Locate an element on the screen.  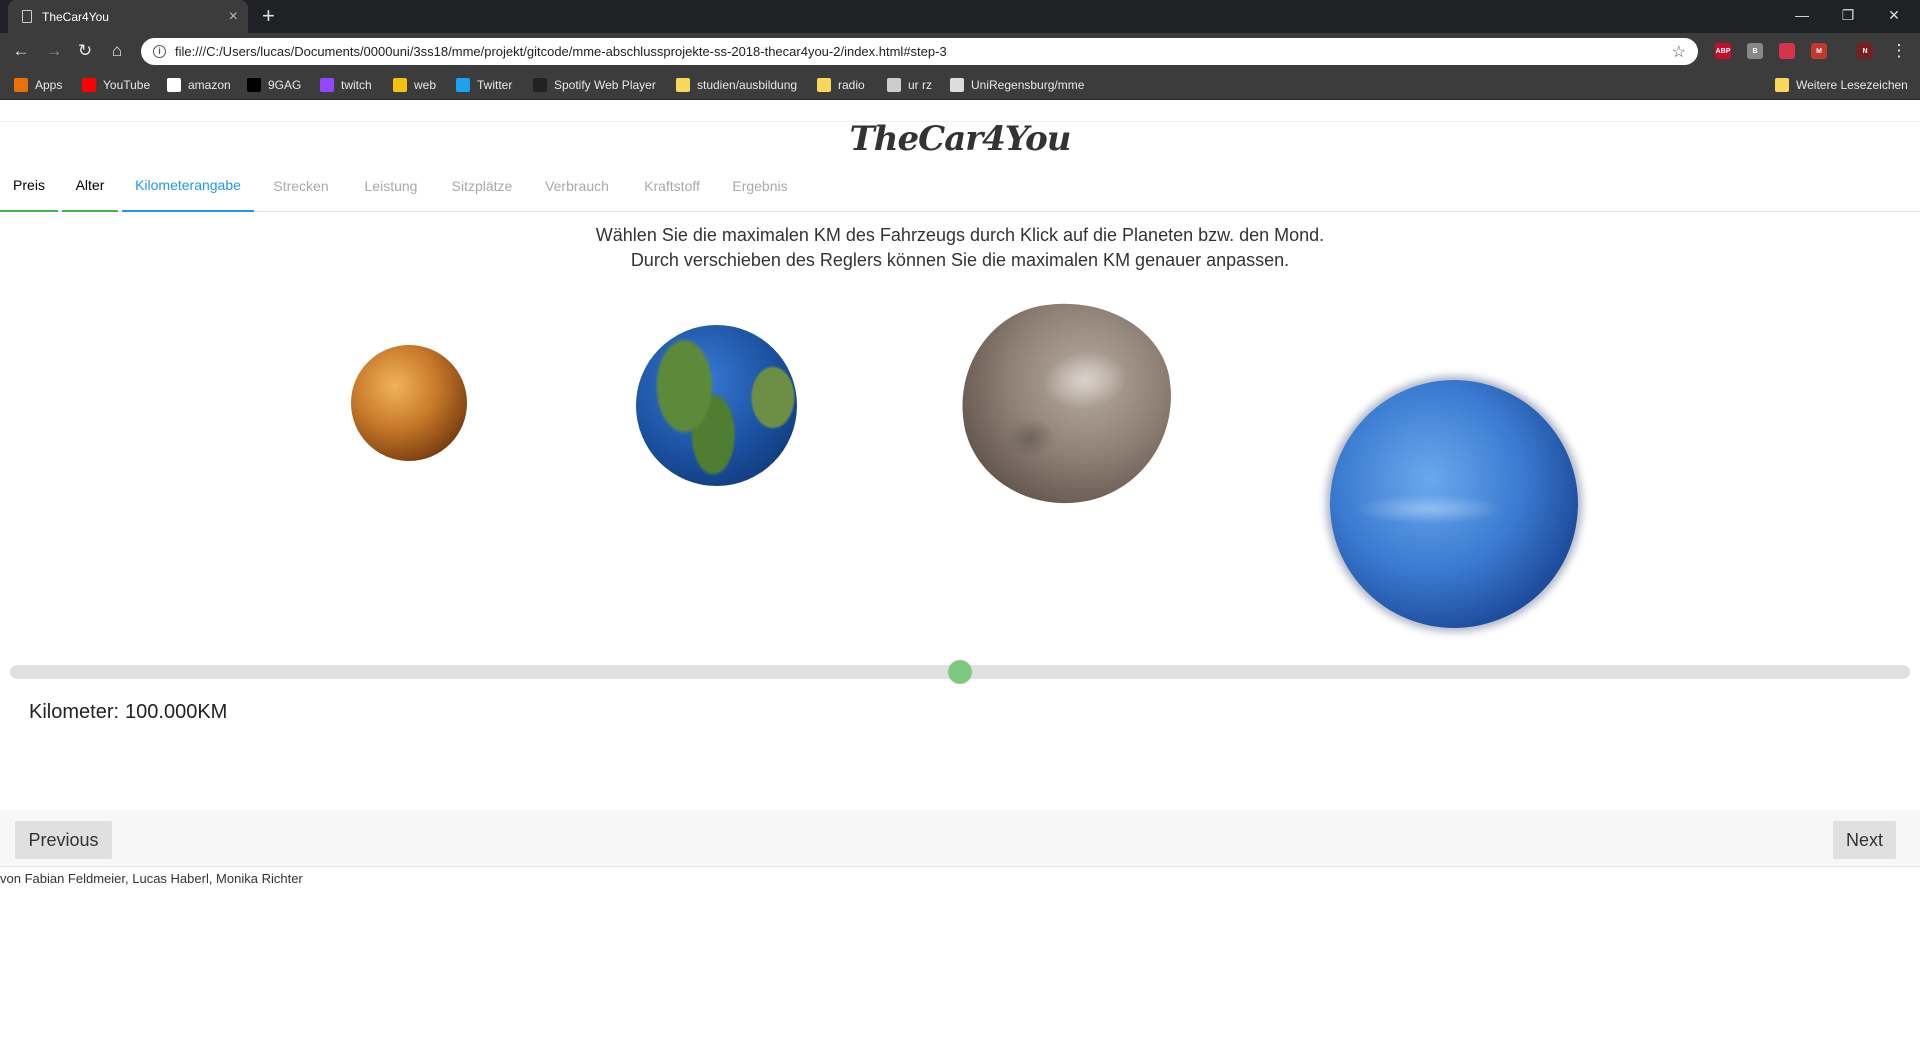
browser-tab-bar: TheCar4You × + — ❐ ✕ is located at coordinates (960, 16).